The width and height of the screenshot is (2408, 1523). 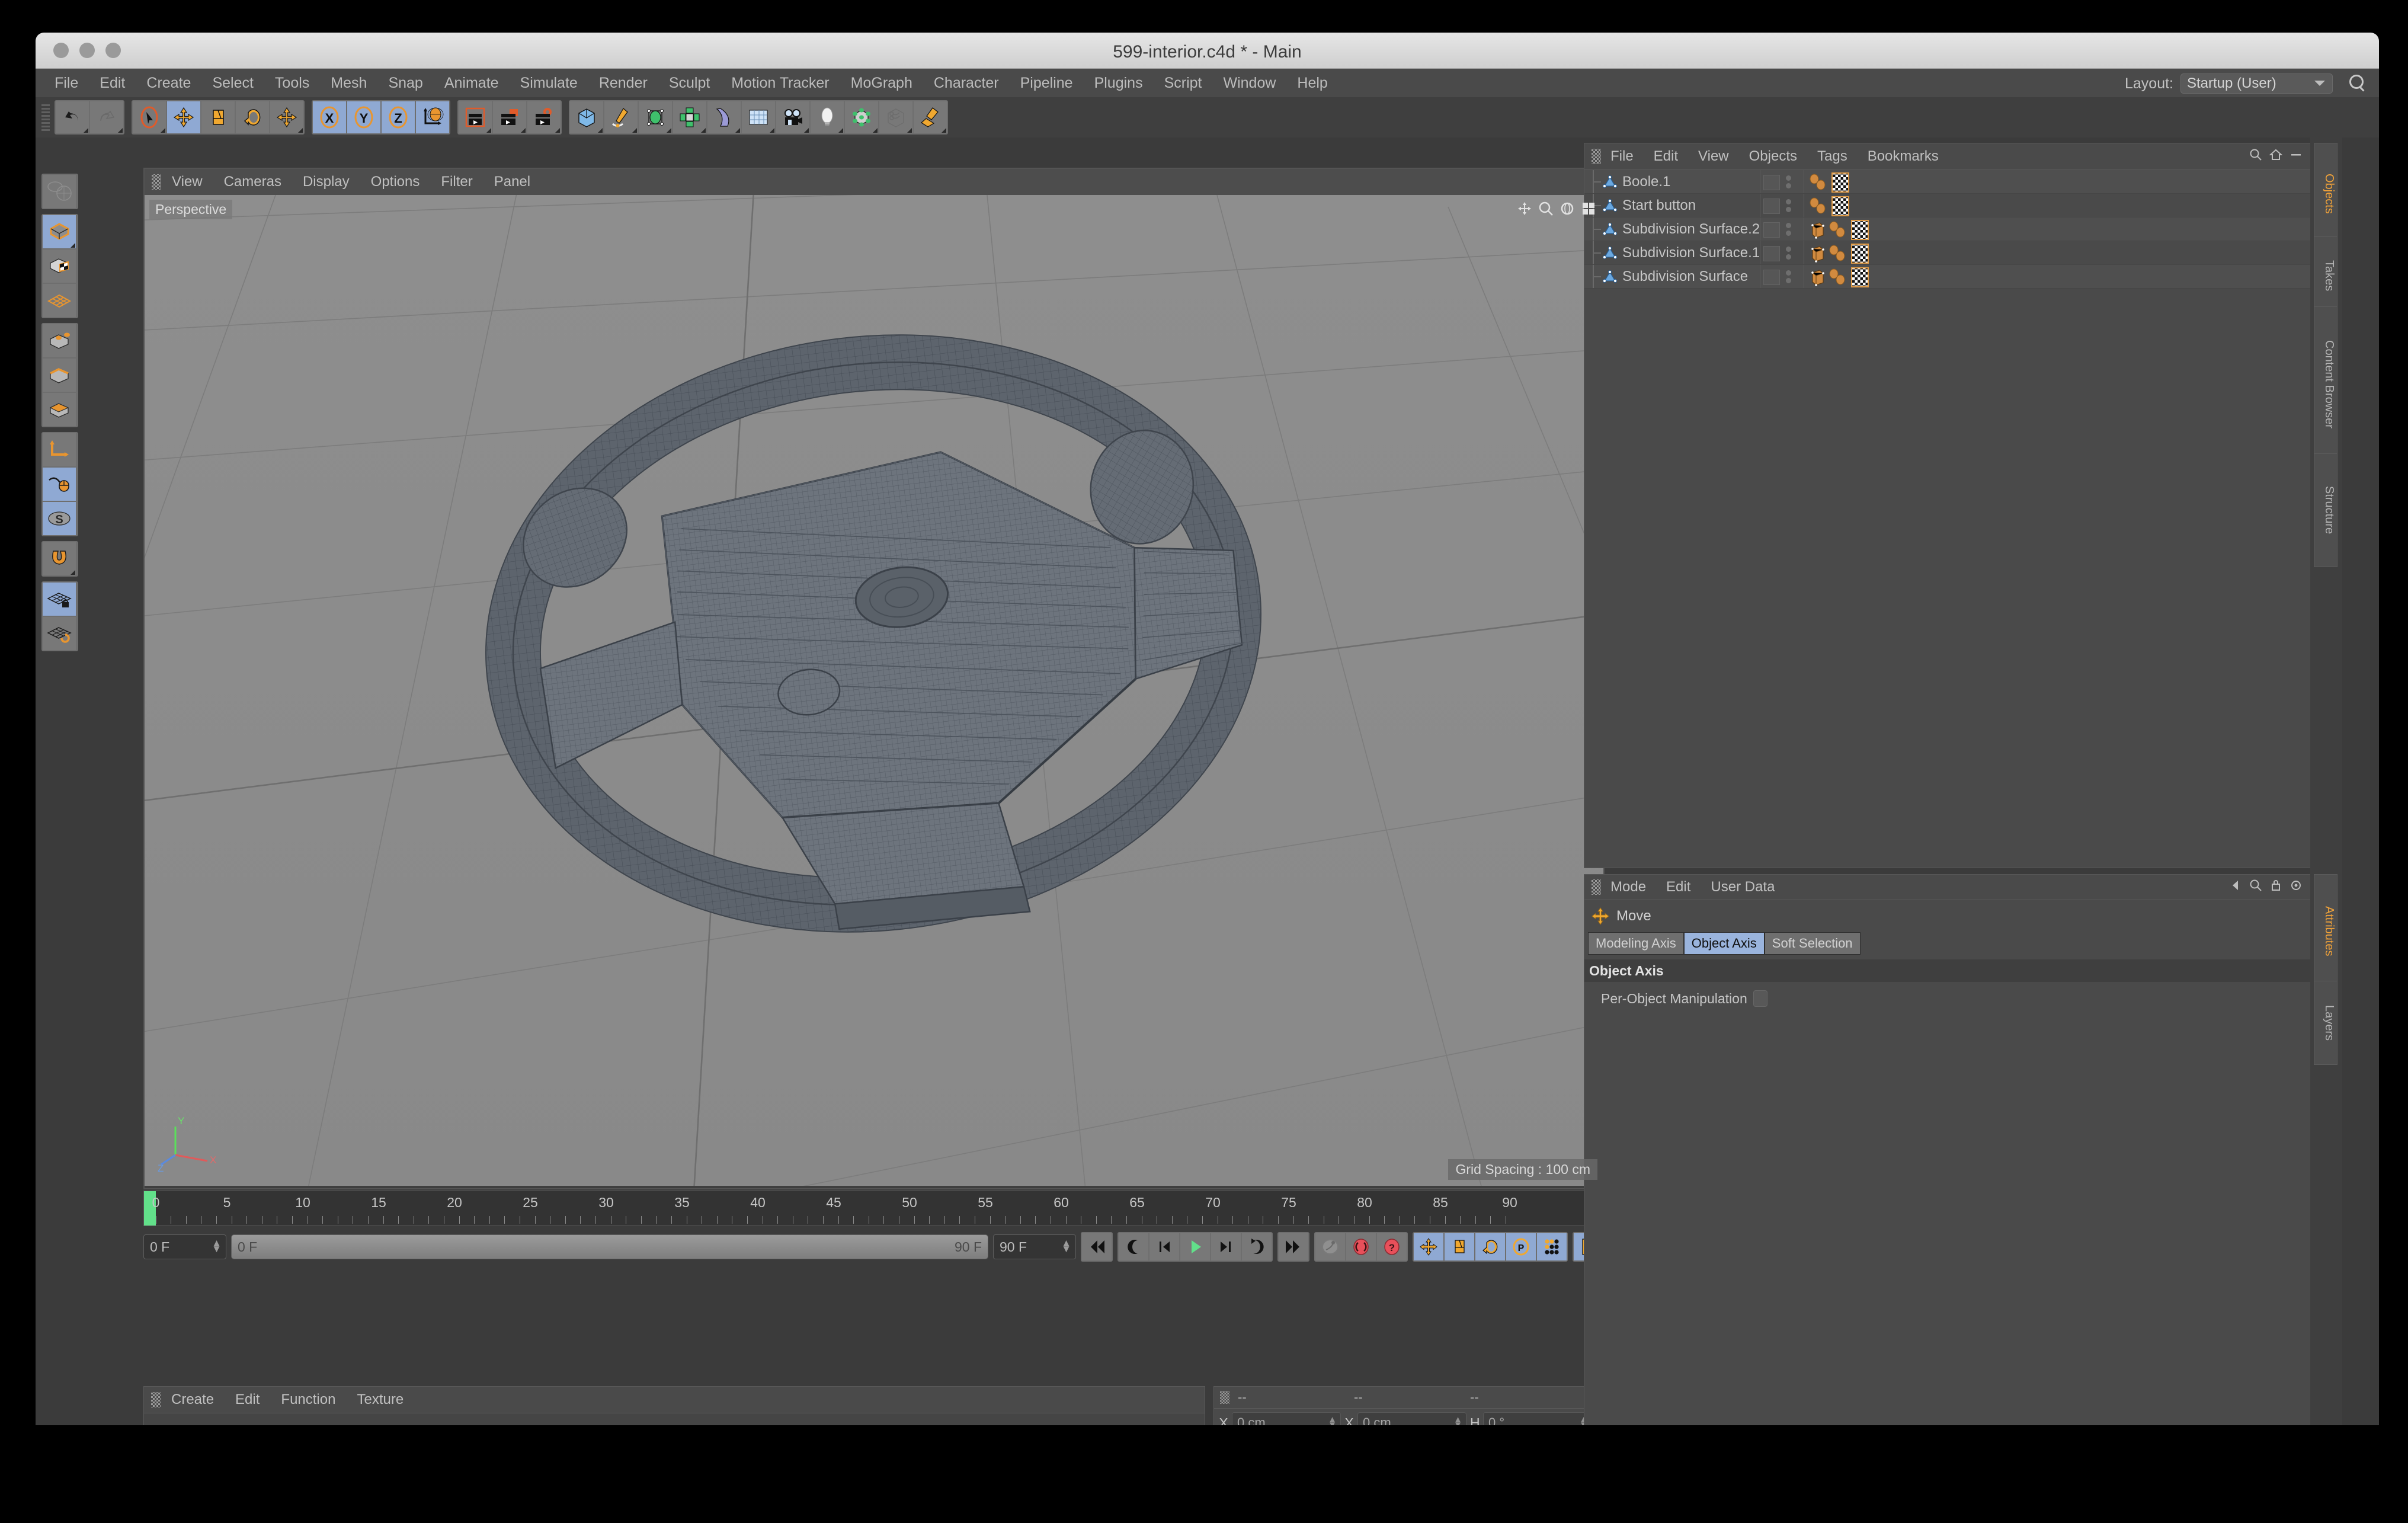 What do you see at coordinates (1195, 1246) in the screenshot?
I see `play-forwards-button` at bounding box center [1195, 1246].